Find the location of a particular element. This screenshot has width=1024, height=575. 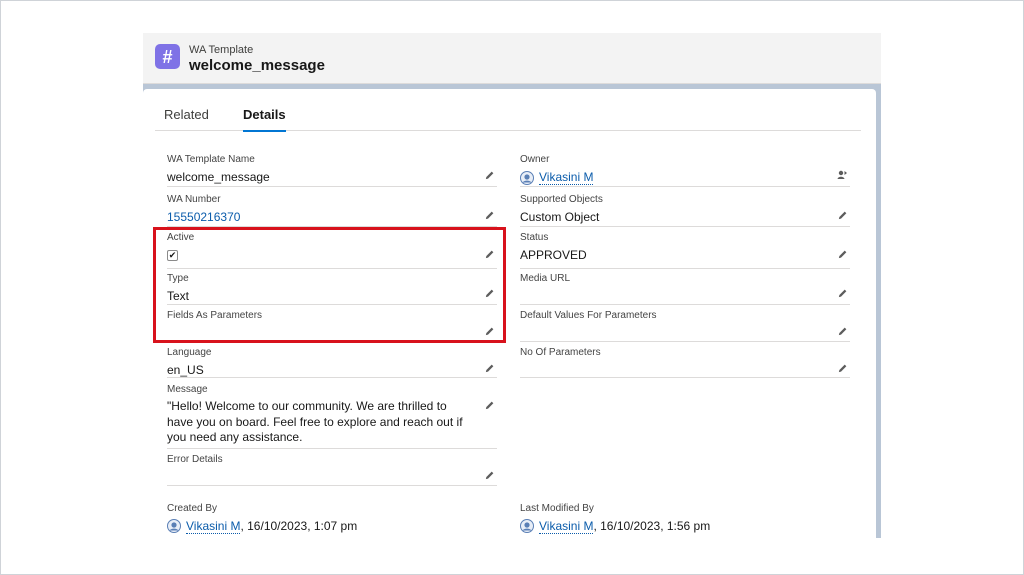

owner-link: Vikasini M is located at coordinates (566, 177).